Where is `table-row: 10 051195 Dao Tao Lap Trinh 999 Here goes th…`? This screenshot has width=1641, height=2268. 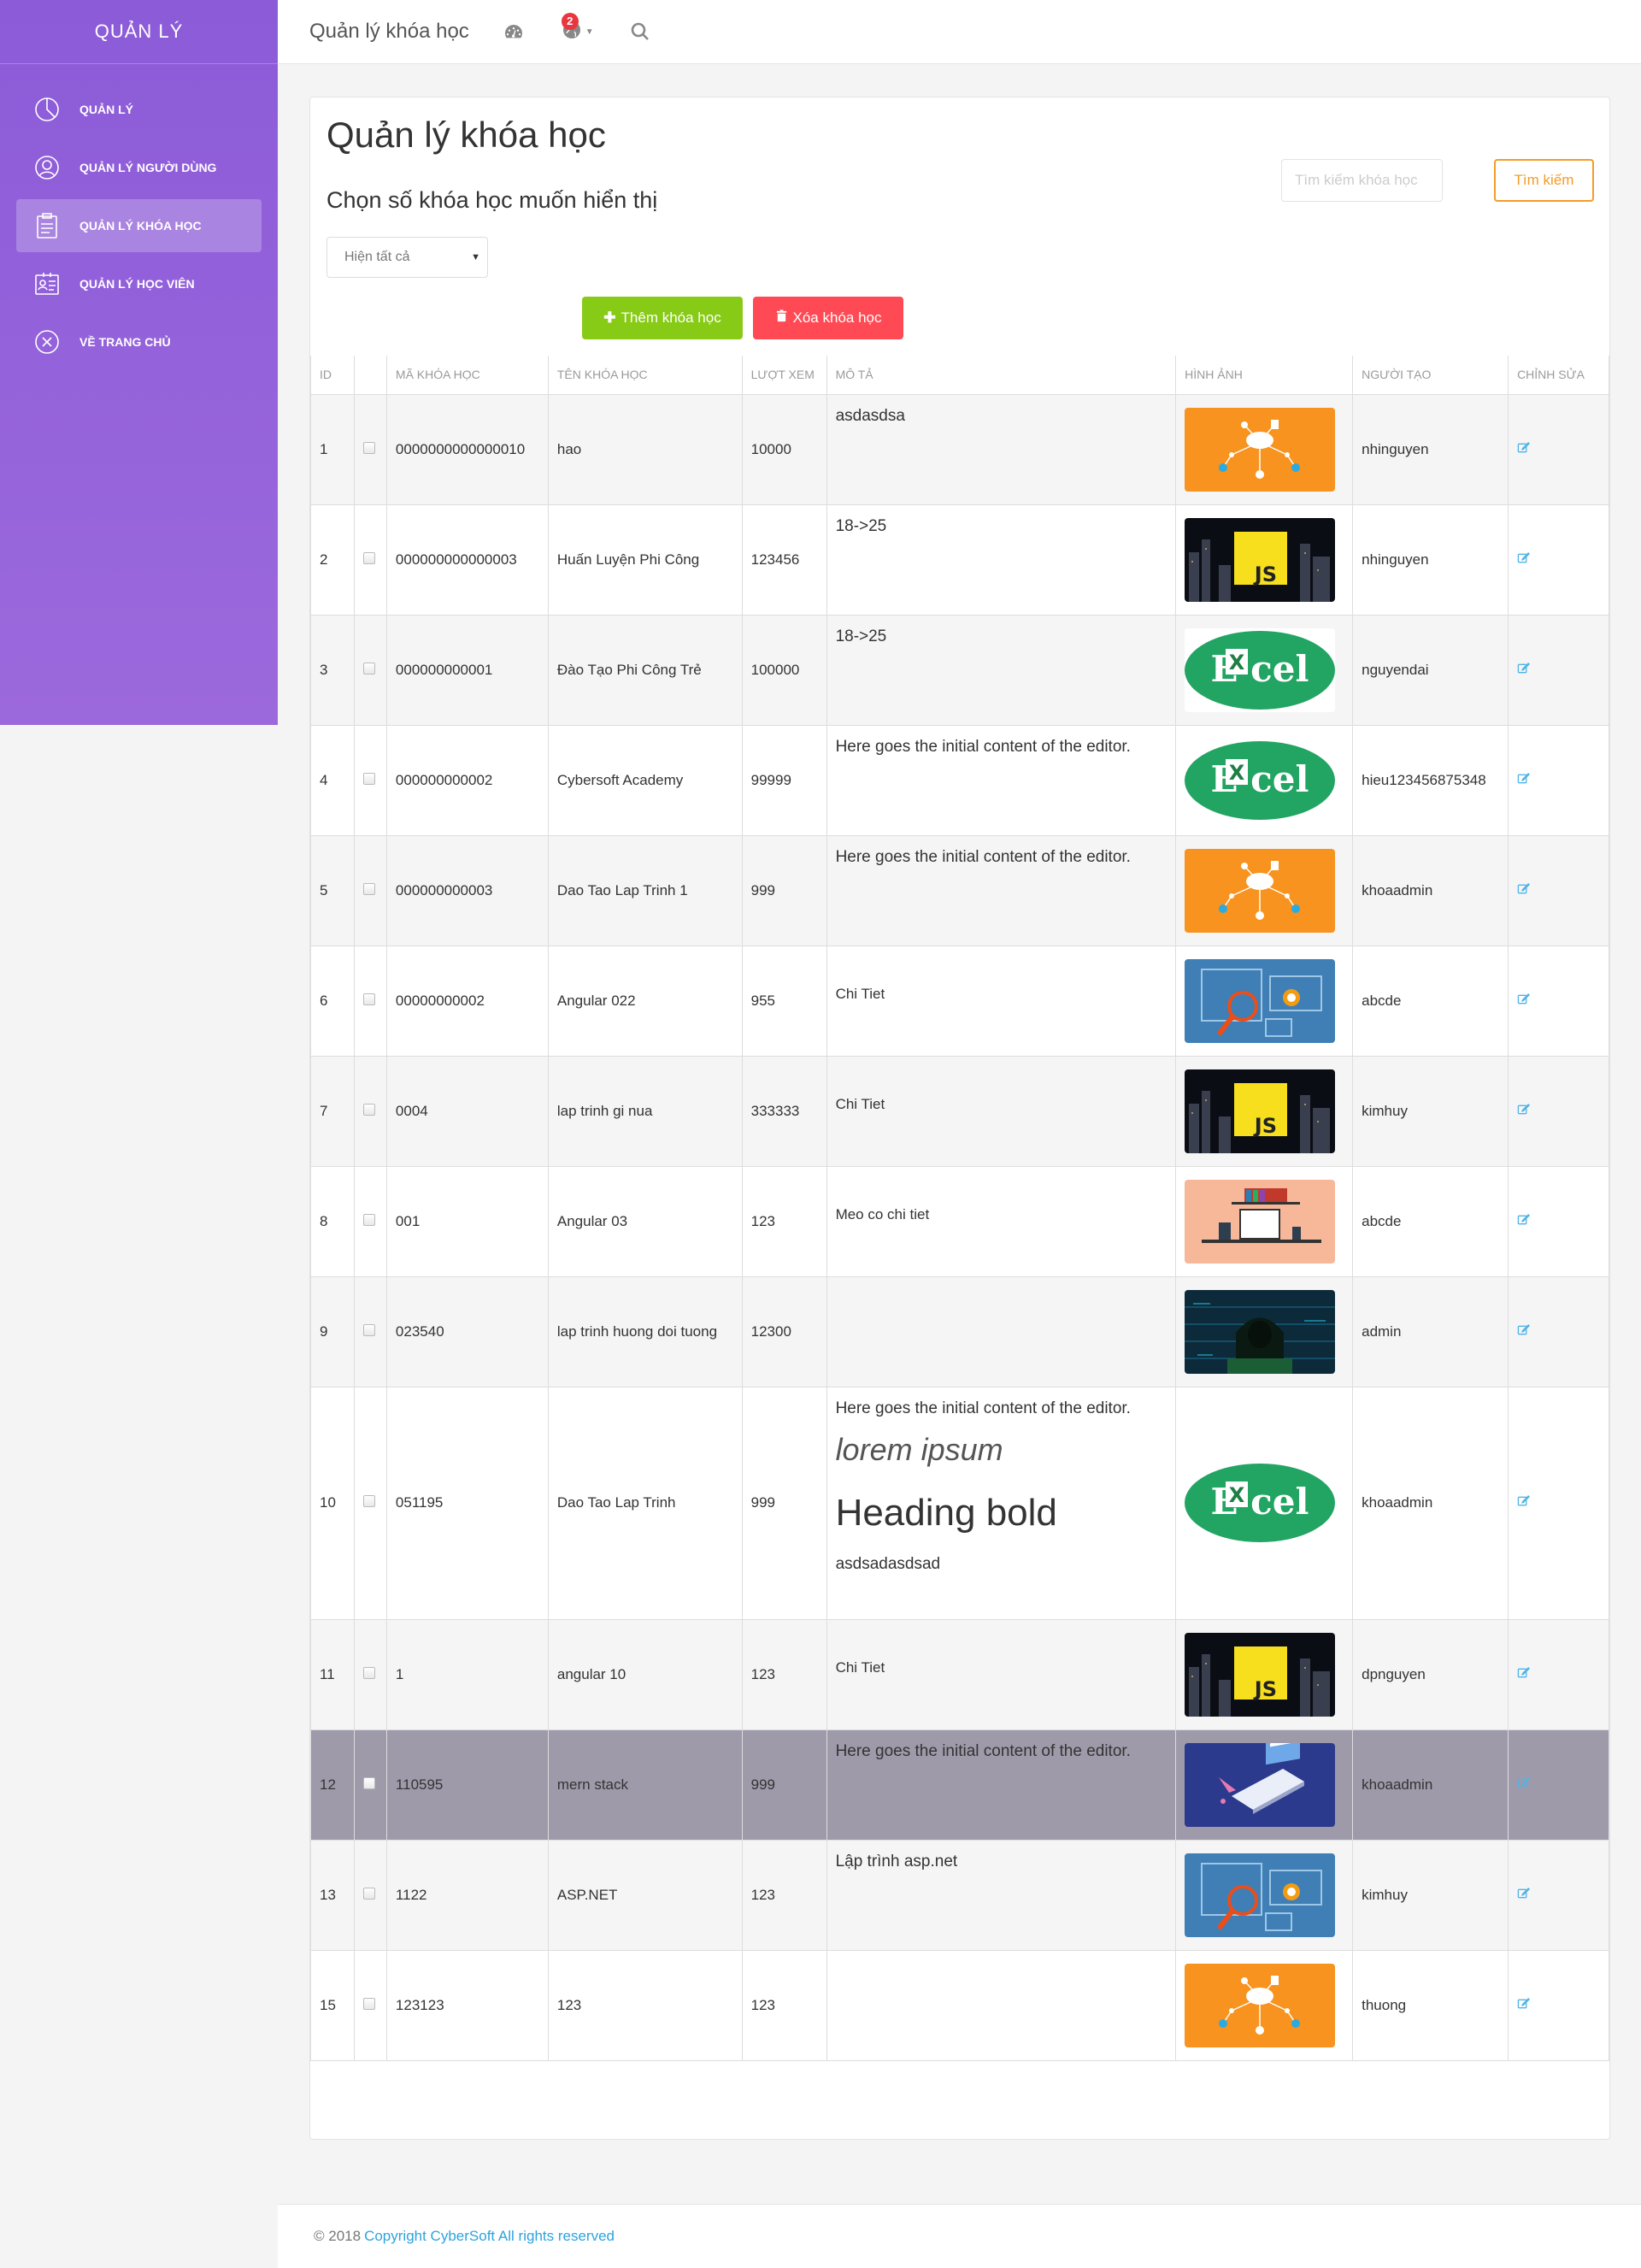 table-row: 10 051195 Dao Tao Lap Trinh 999 Here goes th… is located at coordinates (960, 1503).